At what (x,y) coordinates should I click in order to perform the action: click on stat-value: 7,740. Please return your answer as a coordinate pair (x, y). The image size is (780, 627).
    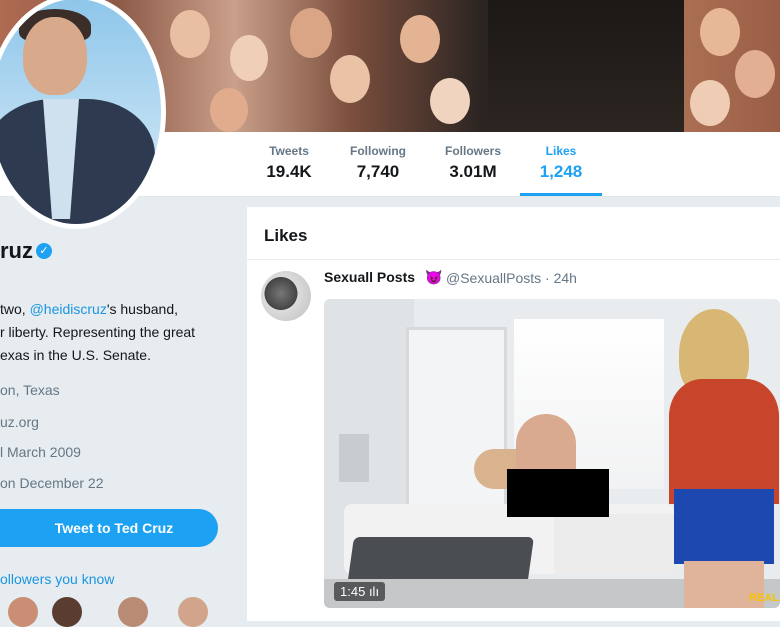
    Looking at the image, I should click on (378, 171).